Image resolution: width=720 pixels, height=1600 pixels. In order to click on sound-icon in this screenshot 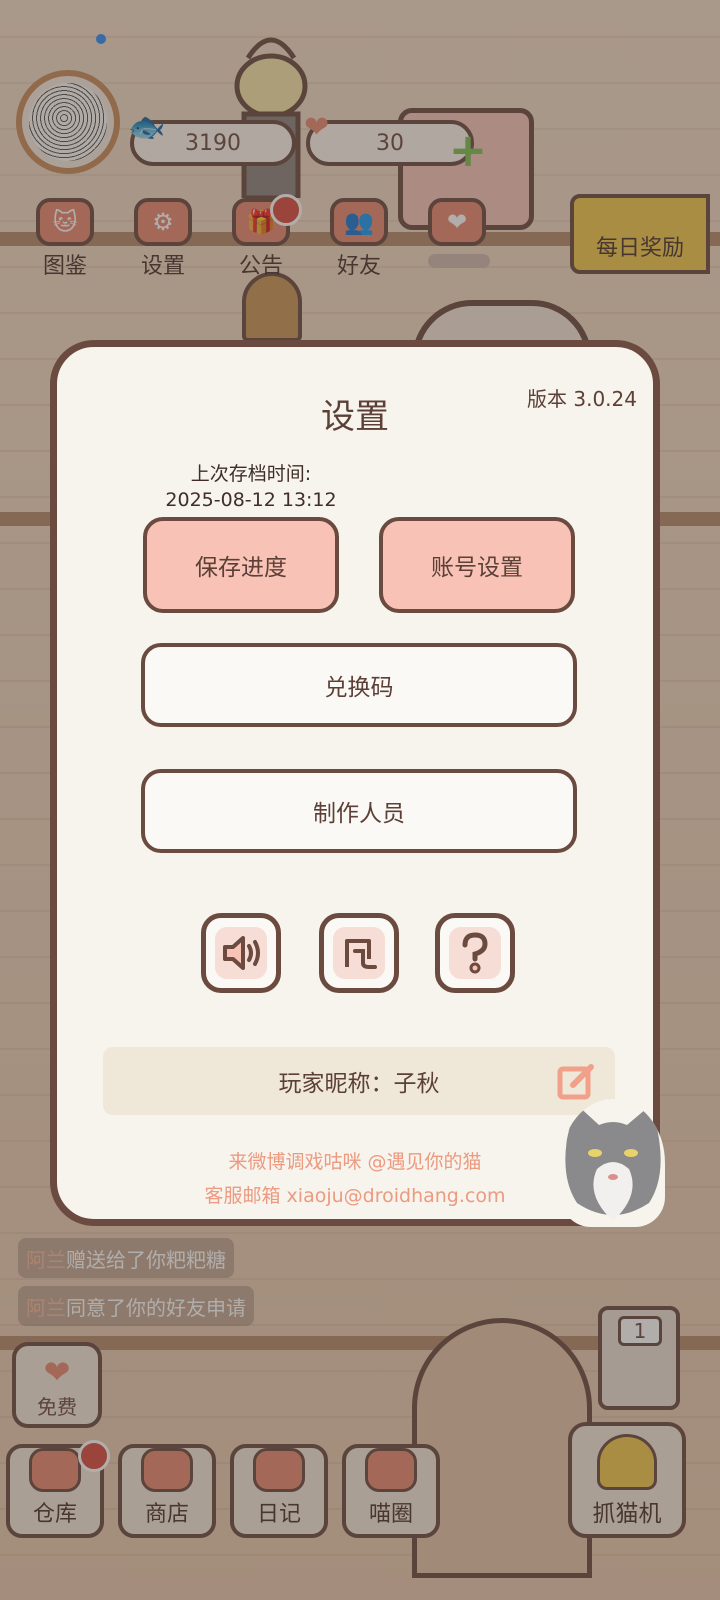, I will do `click(241, 953)`.